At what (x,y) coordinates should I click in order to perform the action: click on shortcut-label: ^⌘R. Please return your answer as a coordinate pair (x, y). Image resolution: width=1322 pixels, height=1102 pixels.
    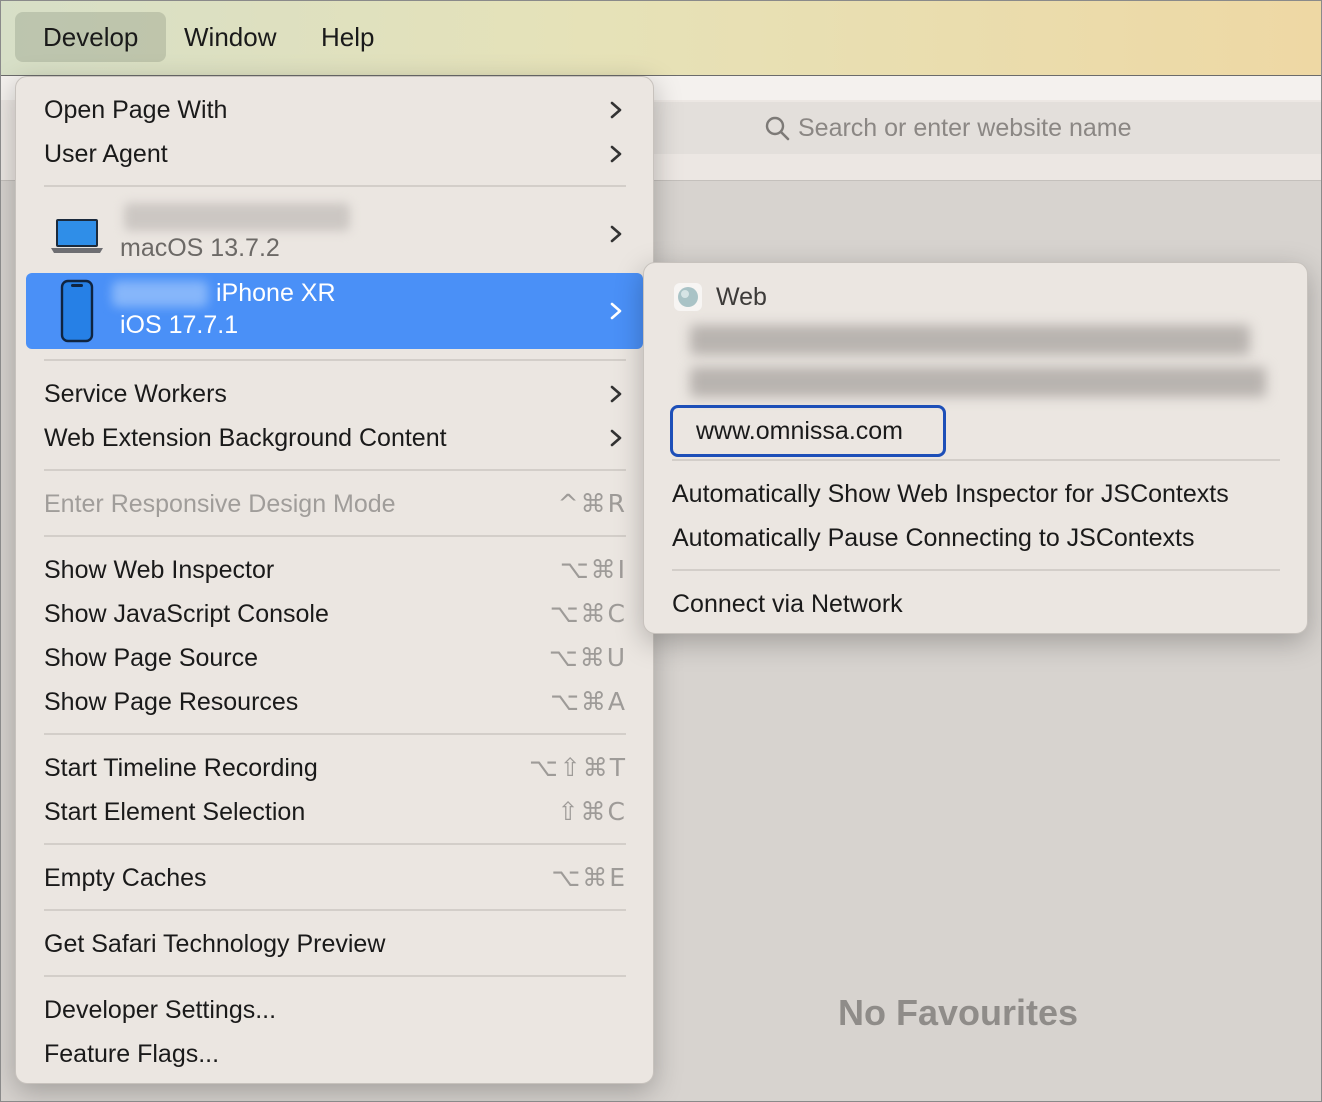
    Looking at the image, I should click on (592, 503).